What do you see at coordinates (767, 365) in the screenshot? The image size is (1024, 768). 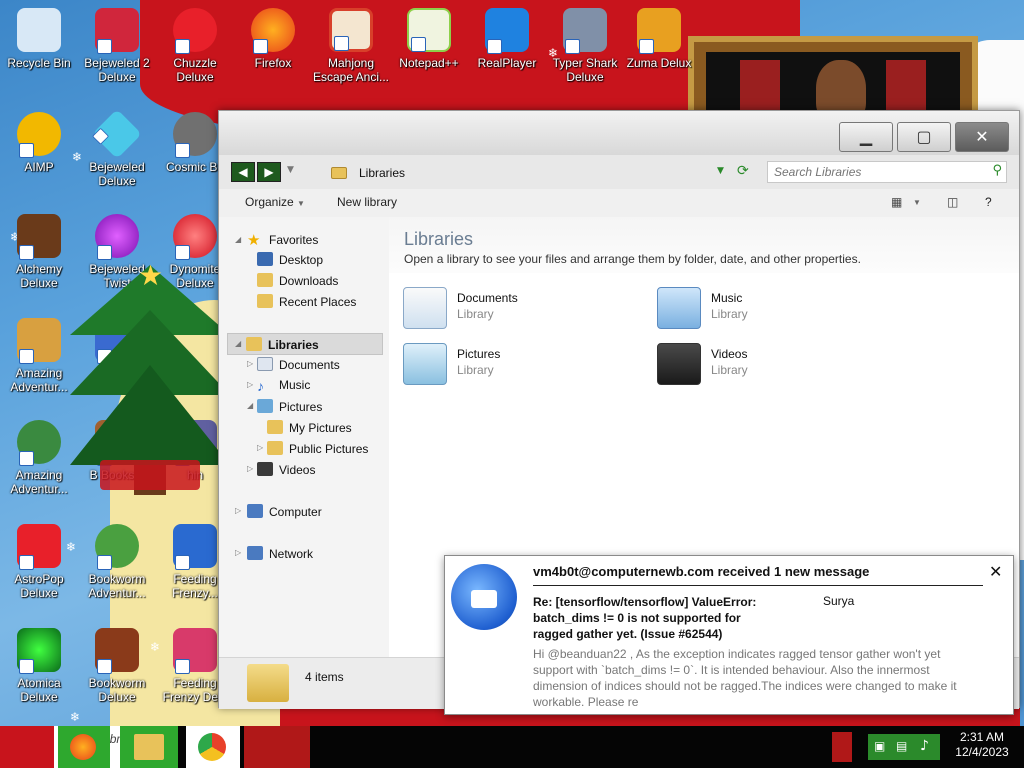 I see `library-videos: Videos Library` at bounding box center [767, 365].